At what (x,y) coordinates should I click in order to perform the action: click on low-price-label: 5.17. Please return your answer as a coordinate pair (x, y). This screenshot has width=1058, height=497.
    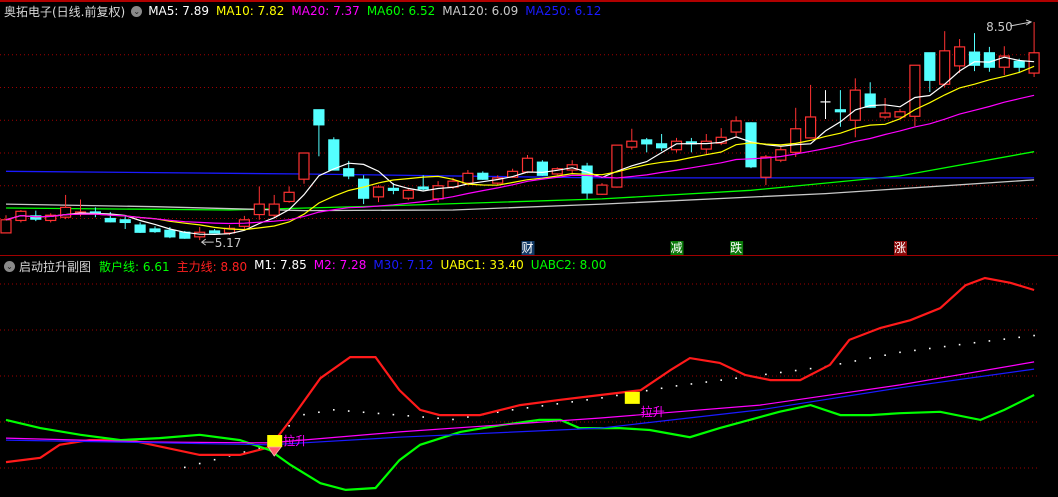
    Looking at the image, I should click on (228, 243).